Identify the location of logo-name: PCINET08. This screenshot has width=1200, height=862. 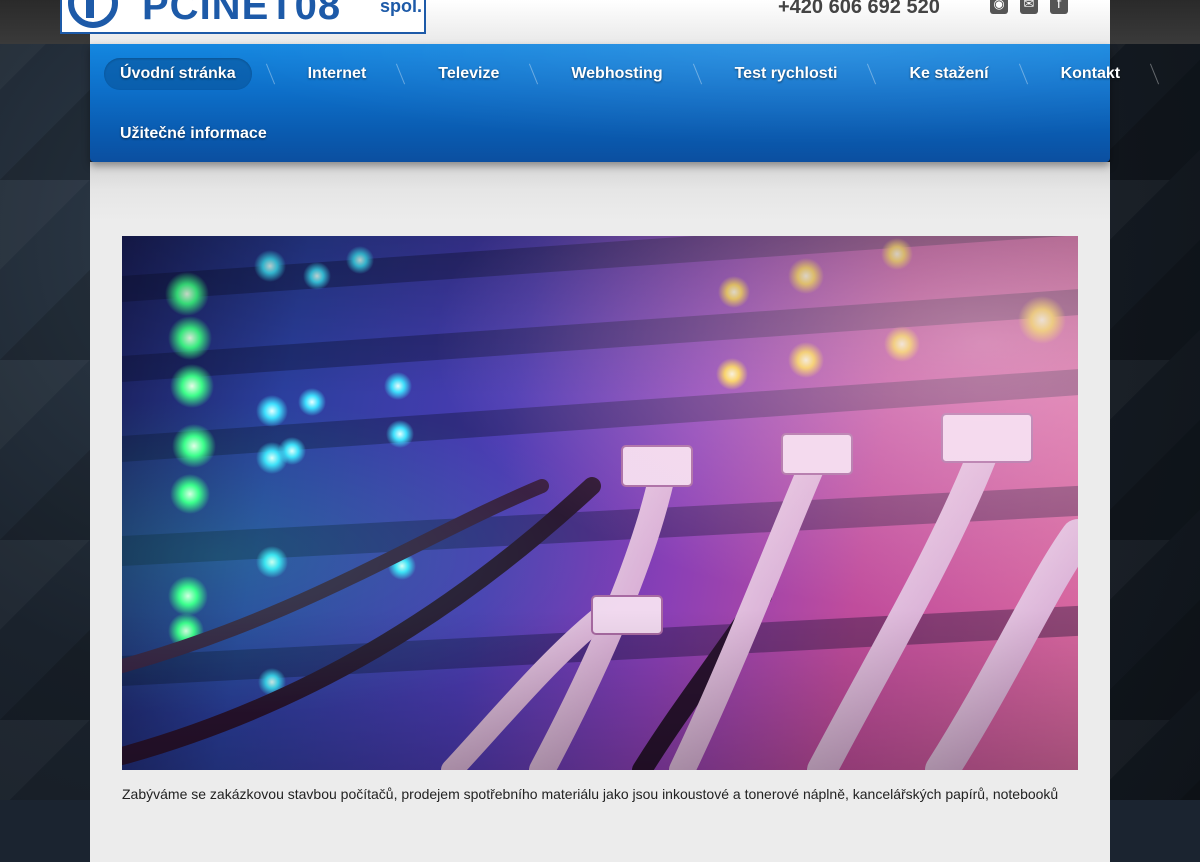
(242, 14).